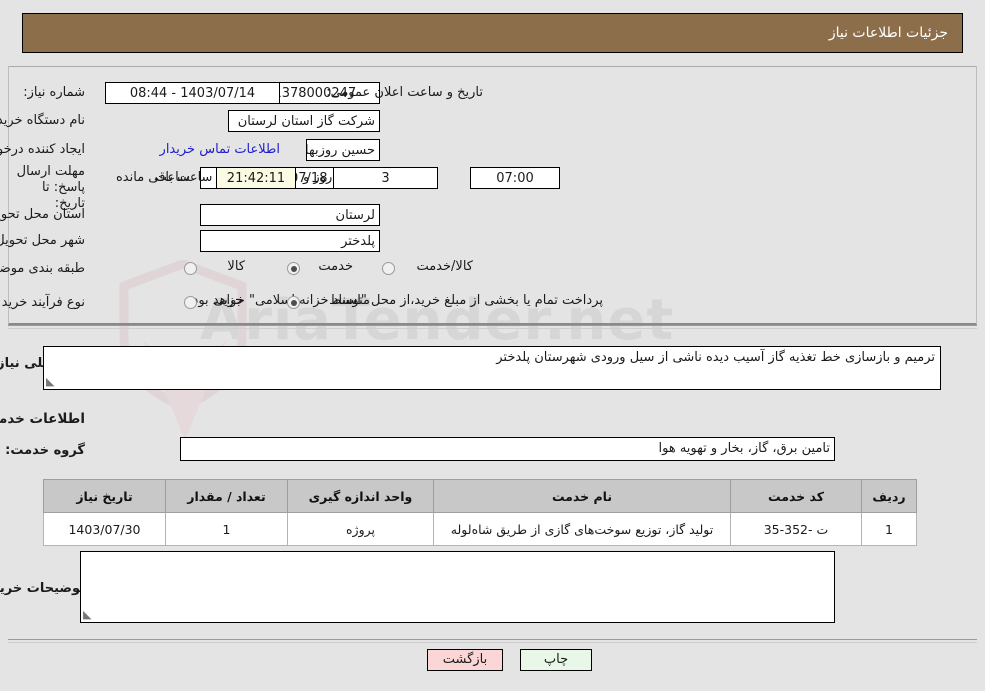 Image resolution: width=985 pixels, height=691 pixels. Describe the element at coordinates (889, 496) in the screenshot. I see `th-row: ردیف` at that location.